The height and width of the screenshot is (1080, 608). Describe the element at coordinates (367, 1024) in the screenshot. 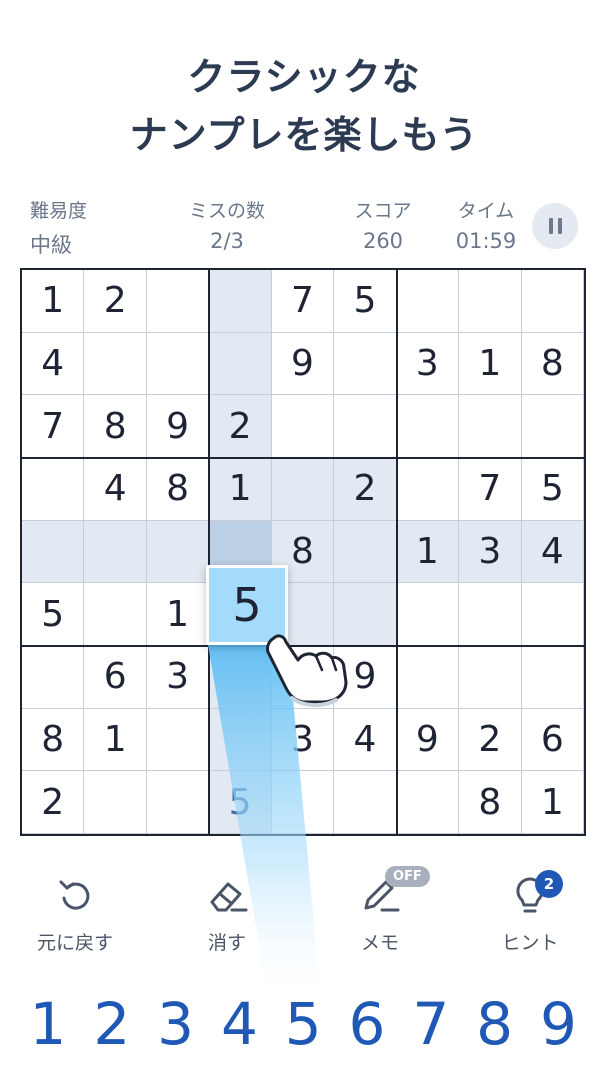

I see `numpad-key: 6` at that location.